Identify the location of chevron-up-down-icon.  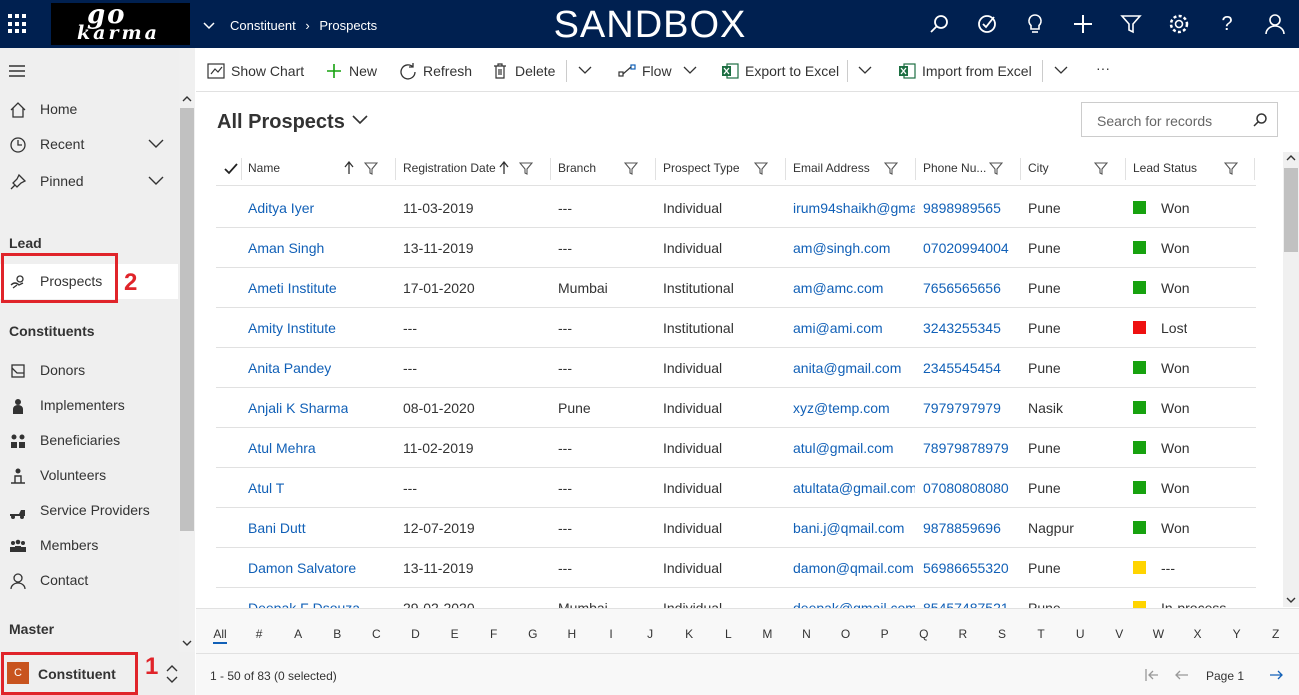
(172, 674).